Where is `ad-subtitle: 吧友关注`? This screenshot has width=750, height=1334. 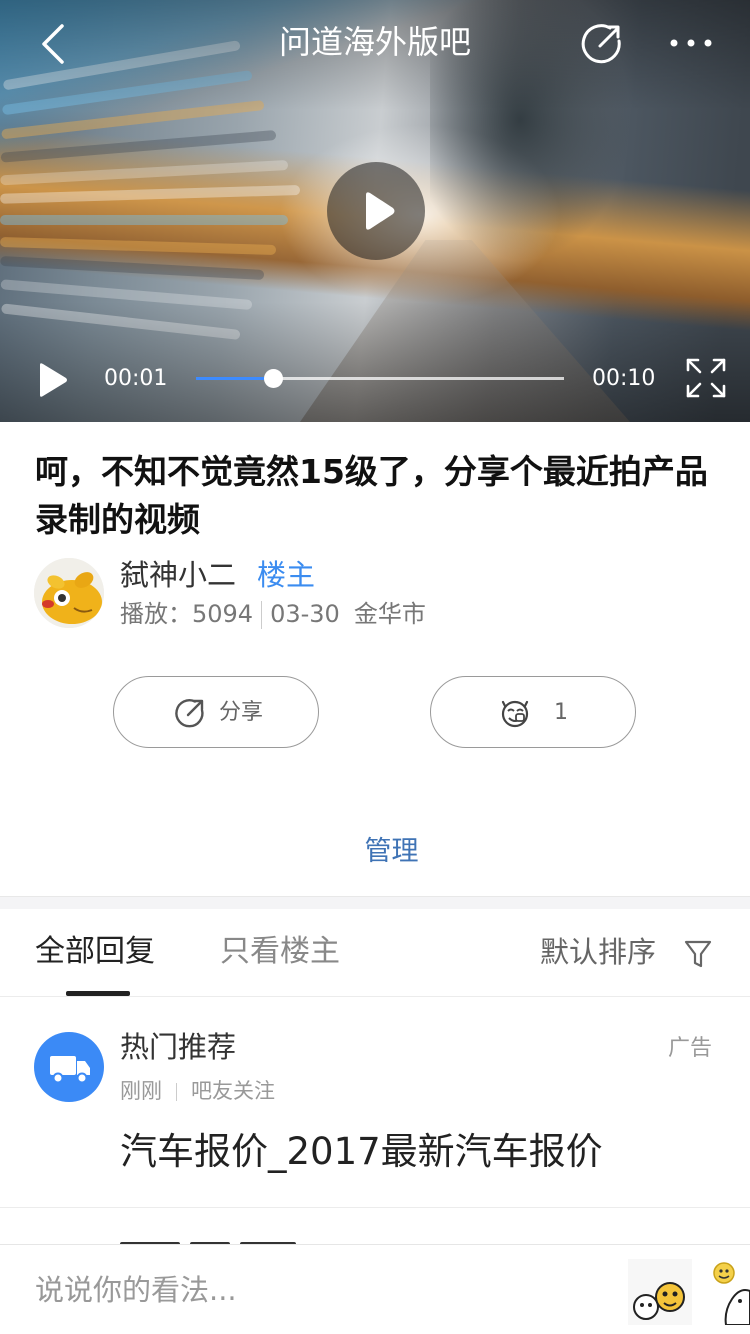 ad-subtitle: 吧友关注 is located at coordinates (233, 1091).